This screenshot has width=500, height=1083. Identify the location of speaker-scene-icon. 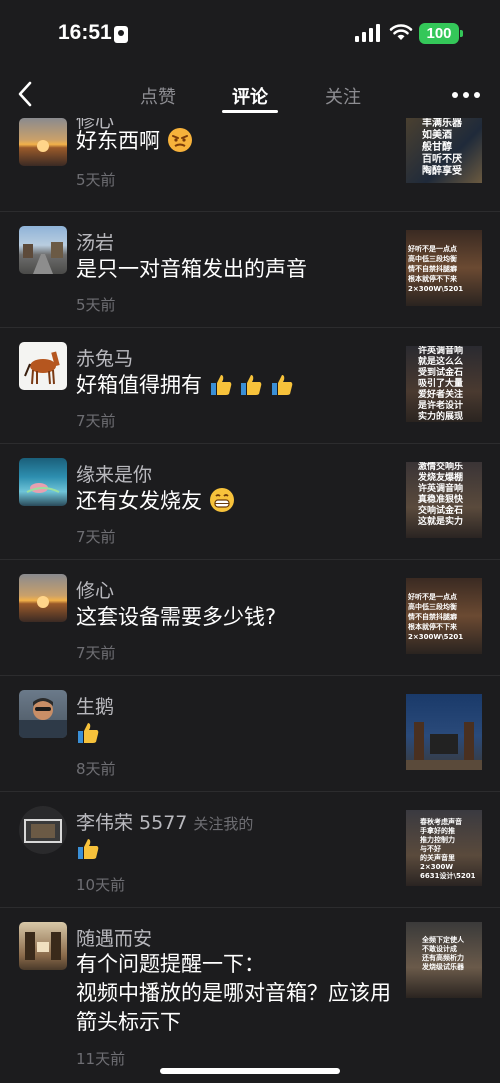
(444, 746).